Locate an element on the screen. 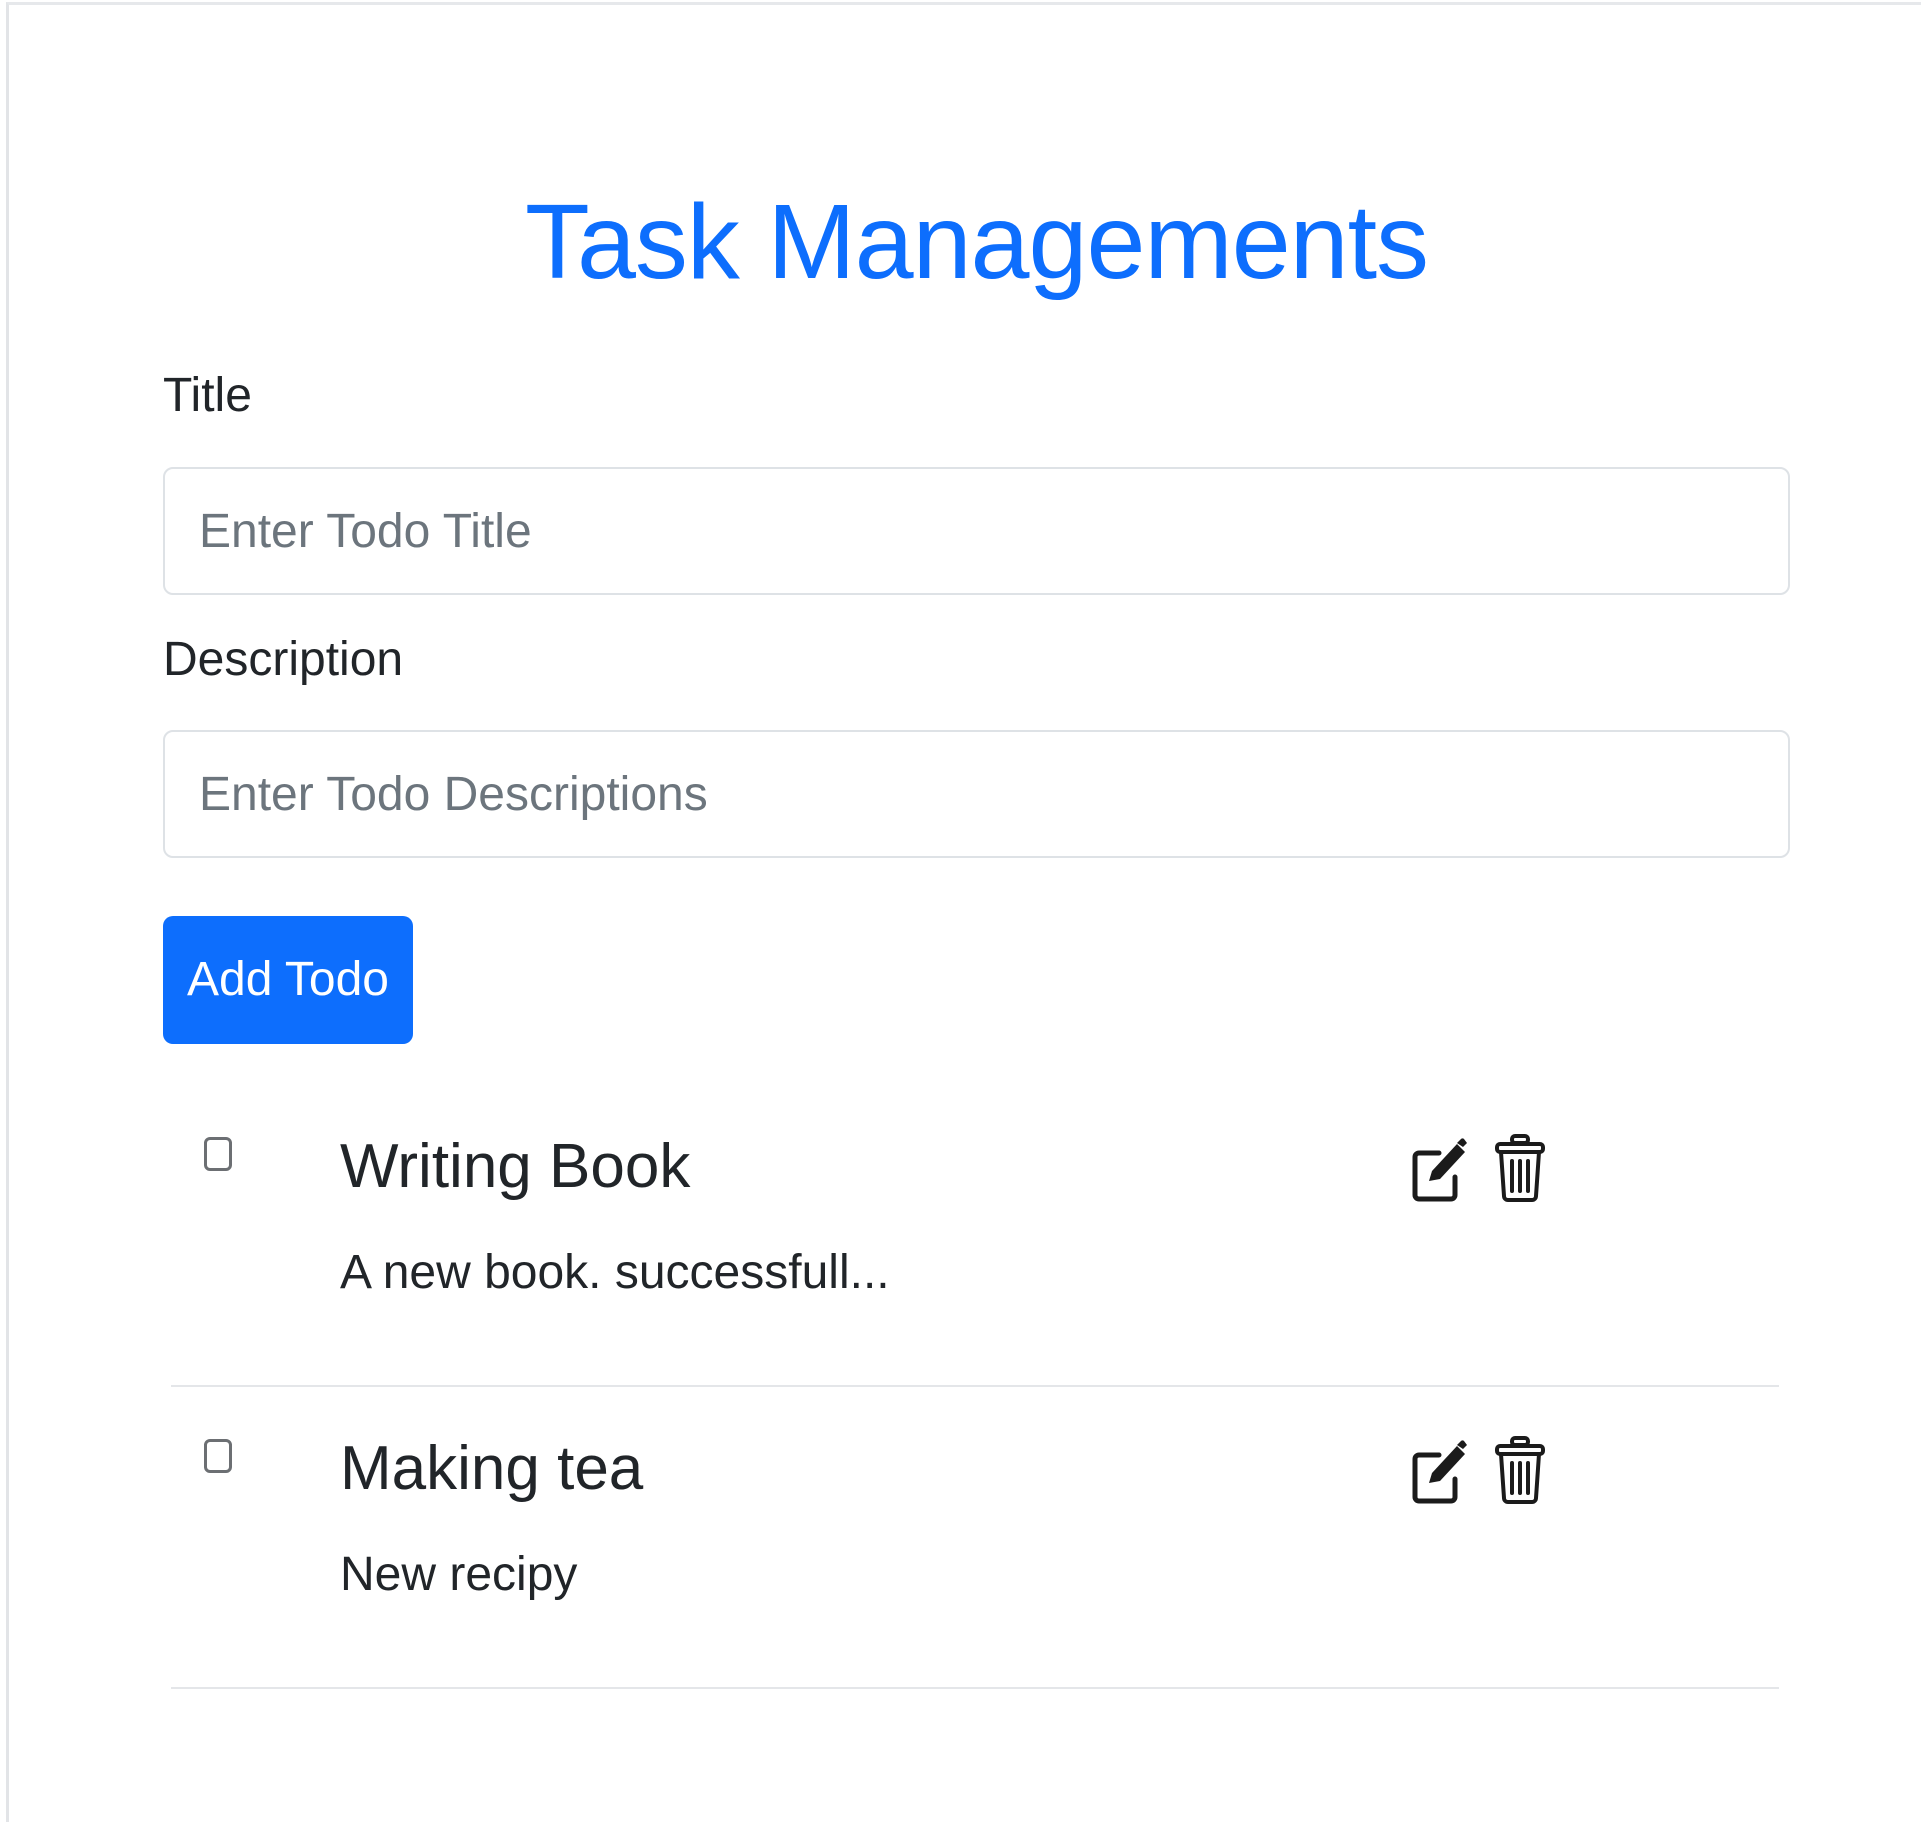 This screenshot has width=1921, height=1824. todo-title: Making tea is located at coordinates (492, 1468).